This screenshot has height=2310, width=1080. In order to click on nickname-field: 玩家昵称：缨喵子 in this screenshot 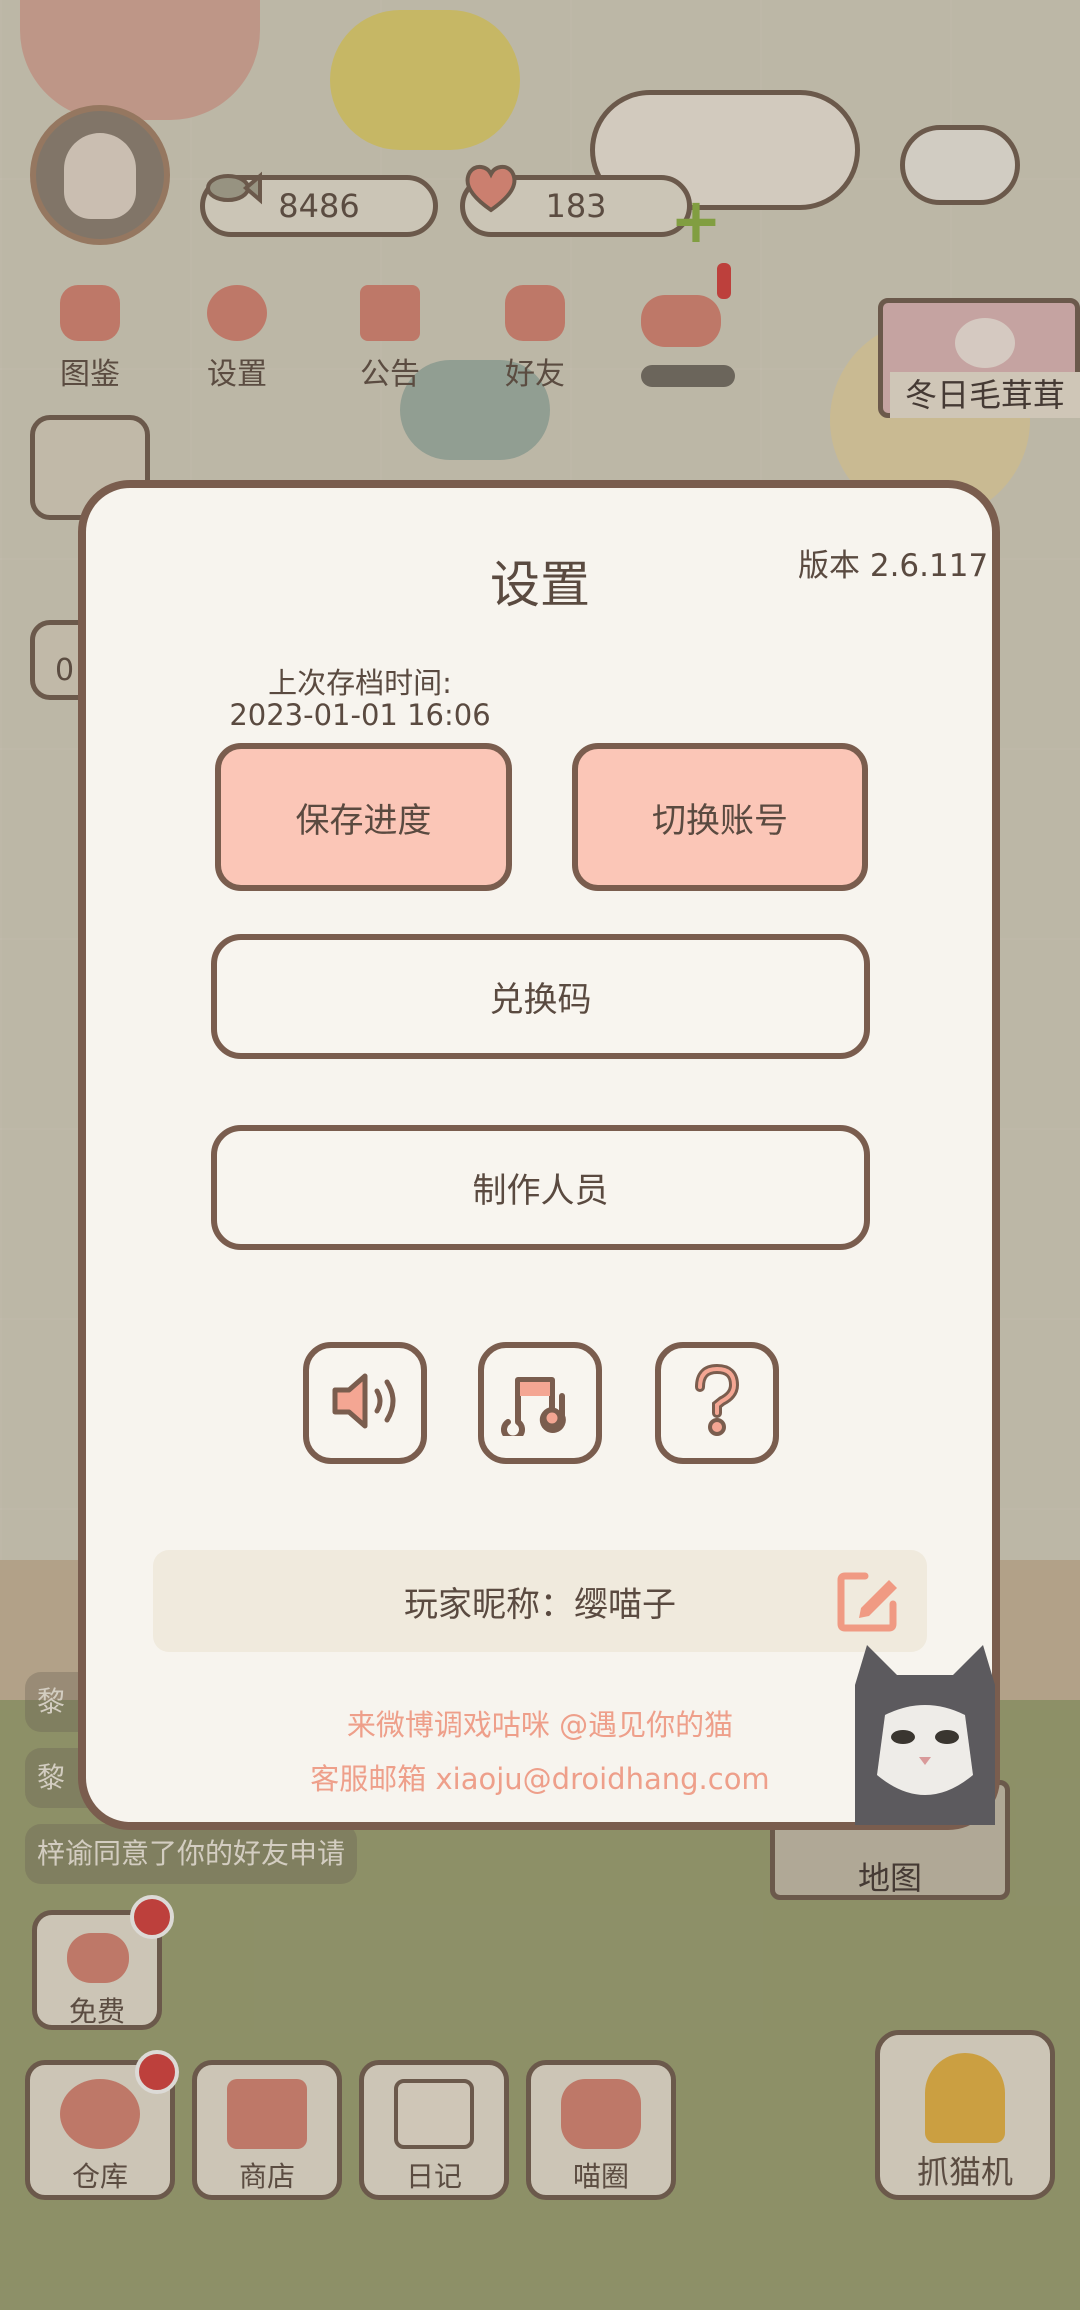, I will do `click(540, 1601)`.